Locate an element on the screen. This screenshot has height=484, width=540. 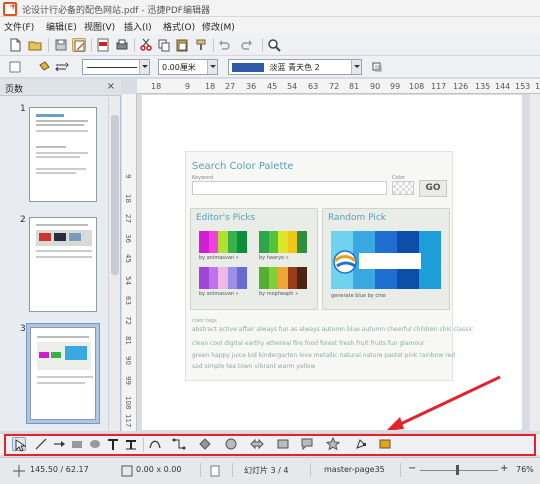
vertical-ruler: 9 18 27 36 45 54 63 72 81 90 99 108 117 is located at coordinates (129, 262).